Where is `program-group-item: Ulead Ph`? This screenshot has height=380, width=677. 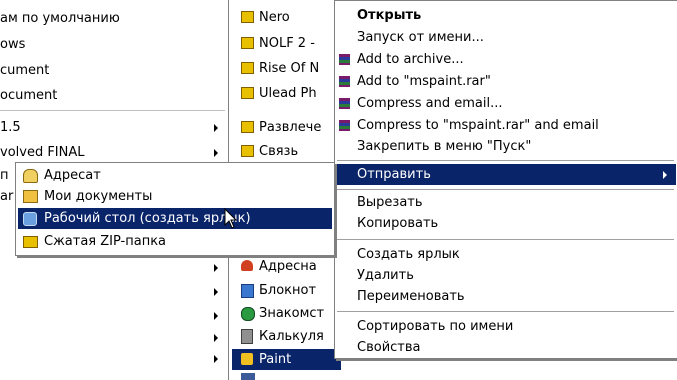 program-group-item: Ulead Ph is located at coordinates (291, 93).